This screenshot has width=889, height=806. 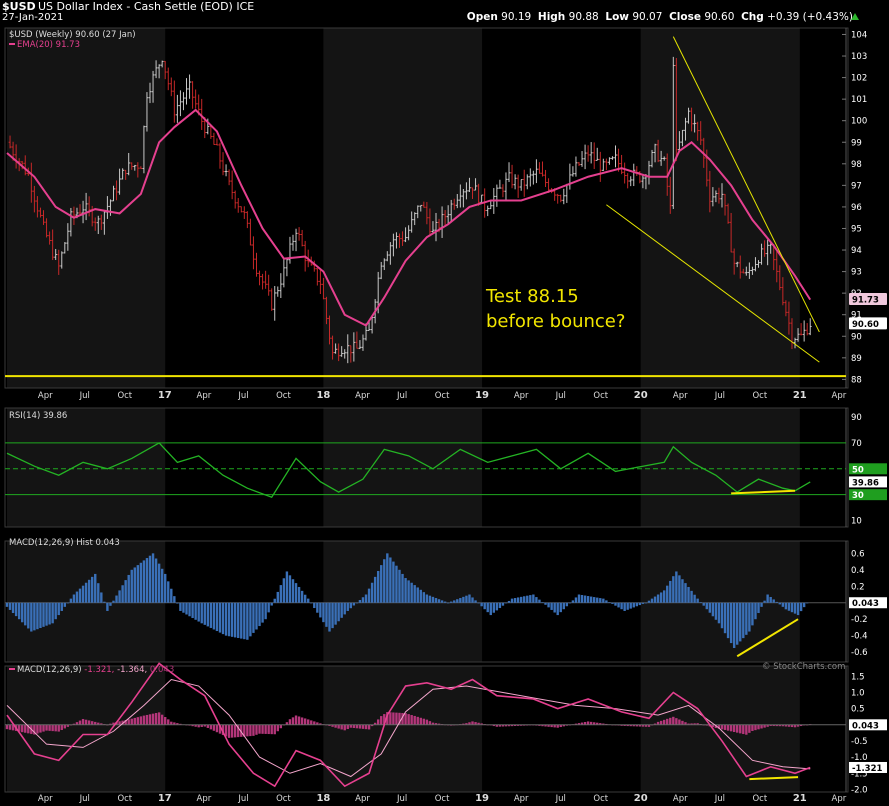 I want to click on x-tick-label: 19, so click(x=482, y=798).